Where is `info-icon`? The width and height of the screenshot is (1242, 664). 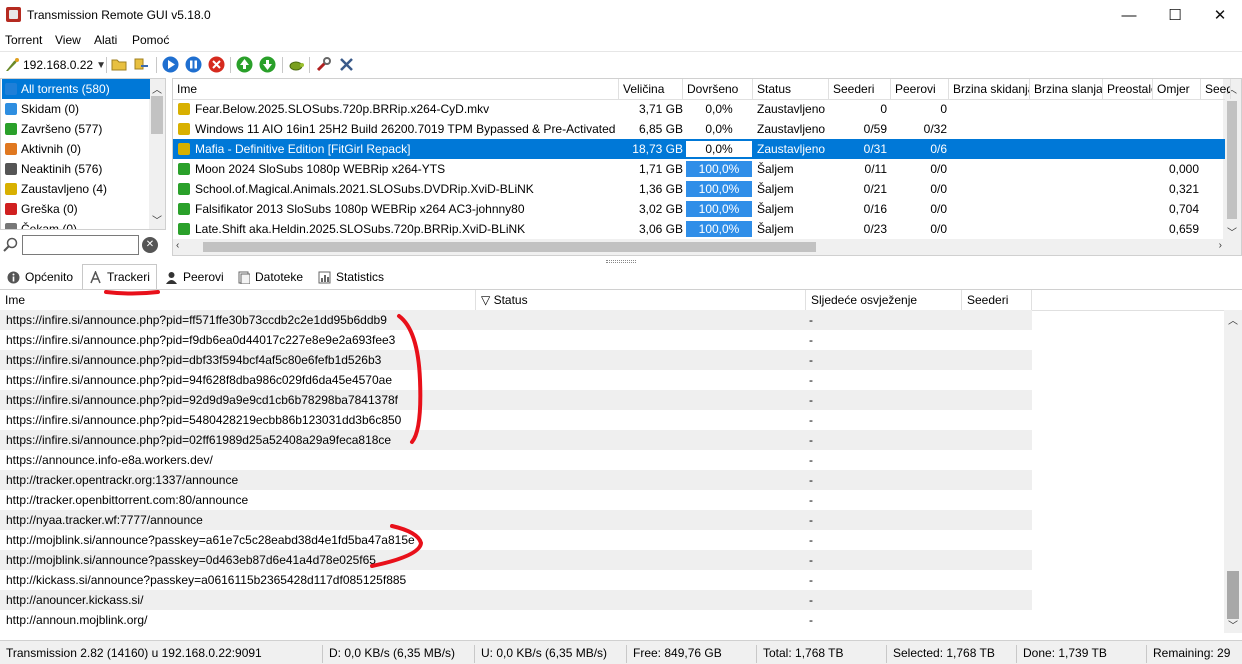
info-icon is located at coordinates (13, 277).